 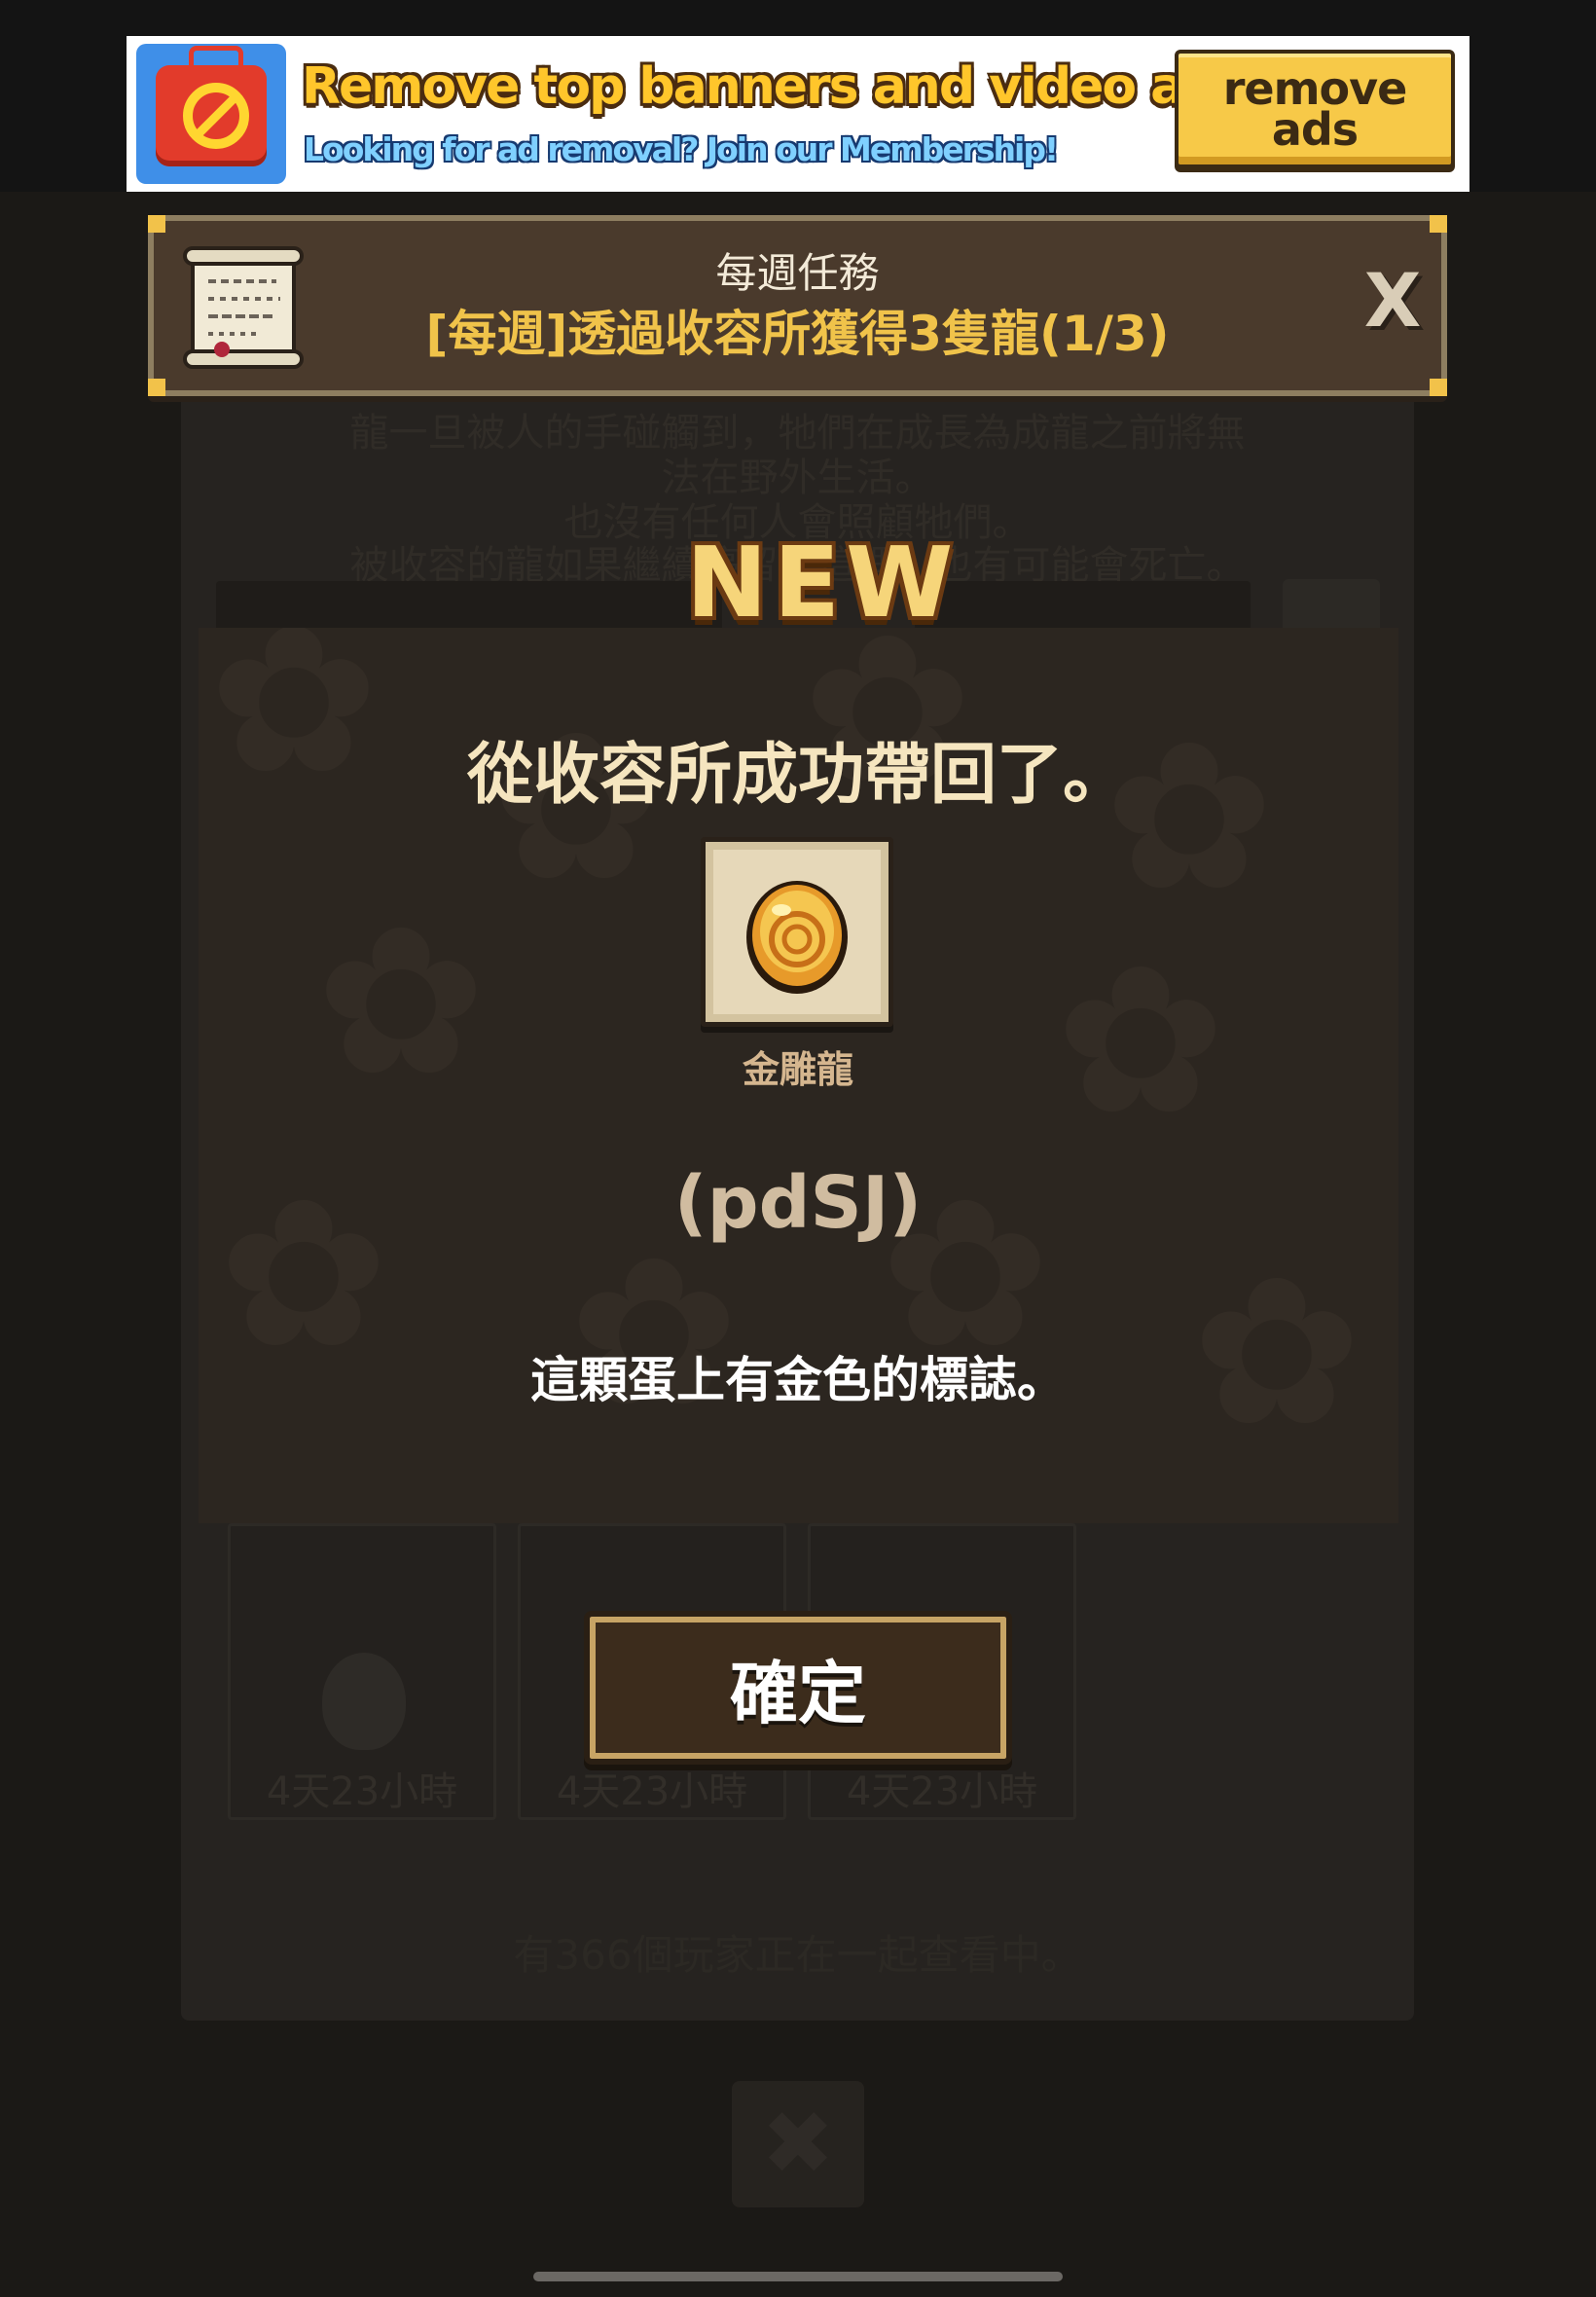 I want to click on remove-ads-button: remove ads, so click(x=1315, y=109).